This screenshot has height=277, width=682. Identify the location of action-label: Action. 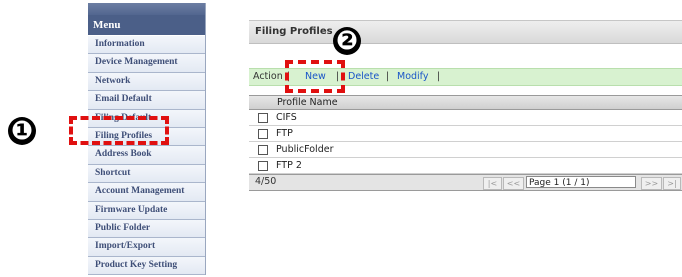
(268, 76).